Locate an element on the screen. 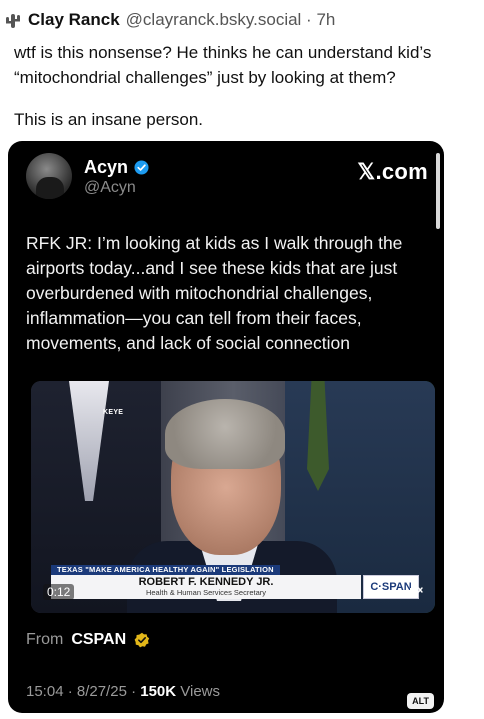  embed-handle: @Acyn is located at coordinates (110, 188).